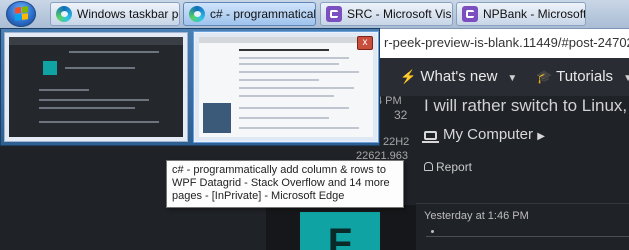  Describe the element at coordinates (432, 231) in the screenshot. I see `bullet-dot` at that location.